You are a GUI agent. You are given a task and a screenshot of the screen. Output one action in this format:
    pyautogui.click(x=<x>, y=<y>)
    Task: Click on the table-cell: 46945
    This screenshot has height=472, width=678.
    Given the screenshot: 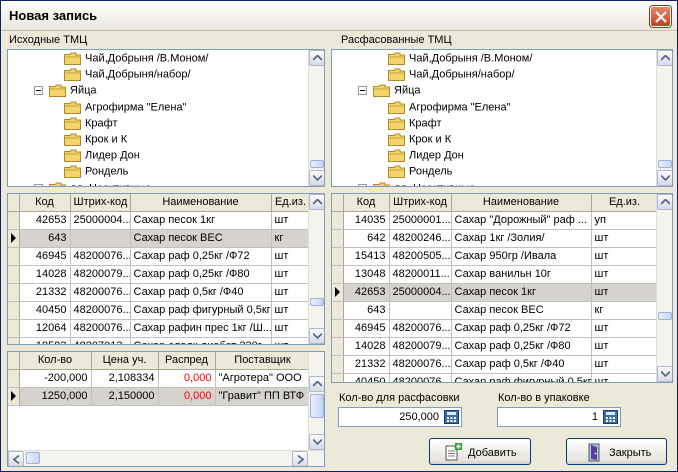 What is the action you would take?
    pyautogui.click(x=45, y=256)
    